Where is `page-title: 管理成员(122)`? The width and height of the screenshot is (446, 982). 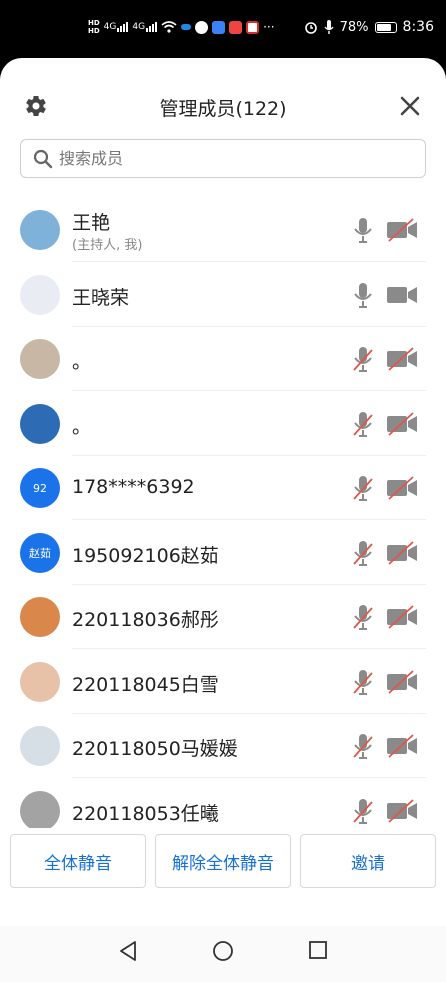
page-title: 管理成员(122) is located at coordinates (223, 109).